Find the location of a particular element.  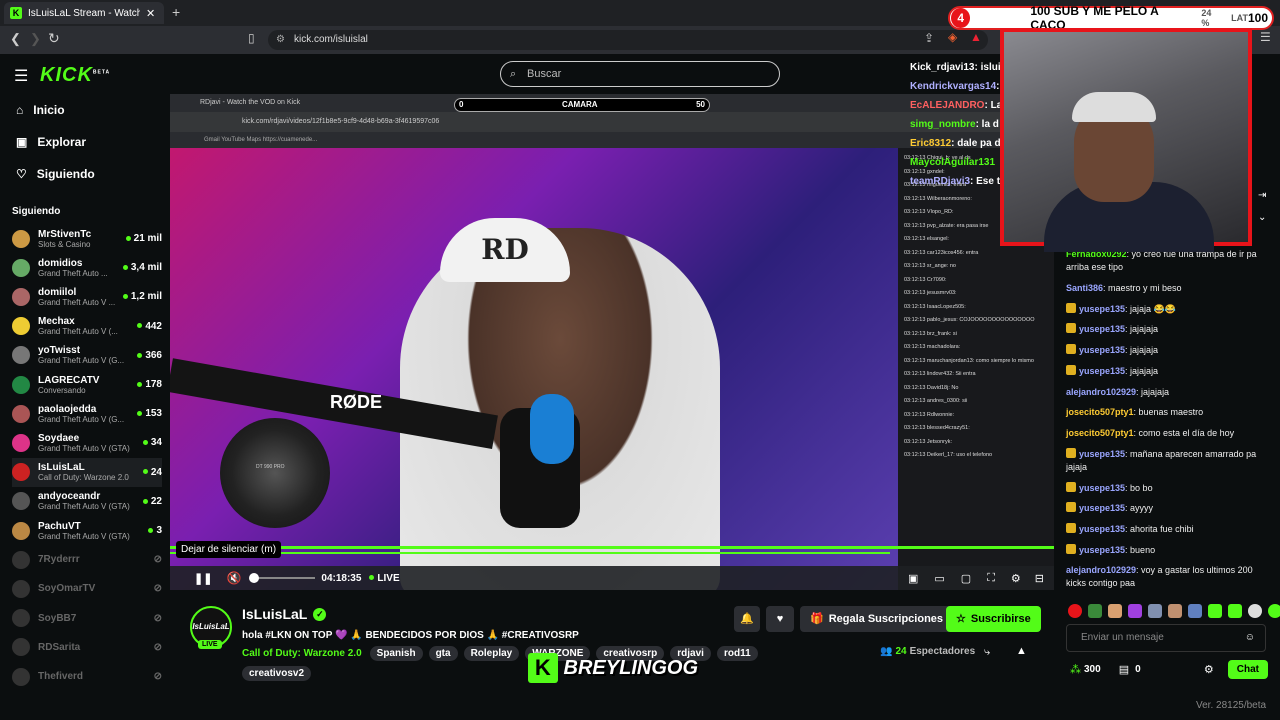

search-input: ⌕ Buscar is located at coordinates (640, 74).